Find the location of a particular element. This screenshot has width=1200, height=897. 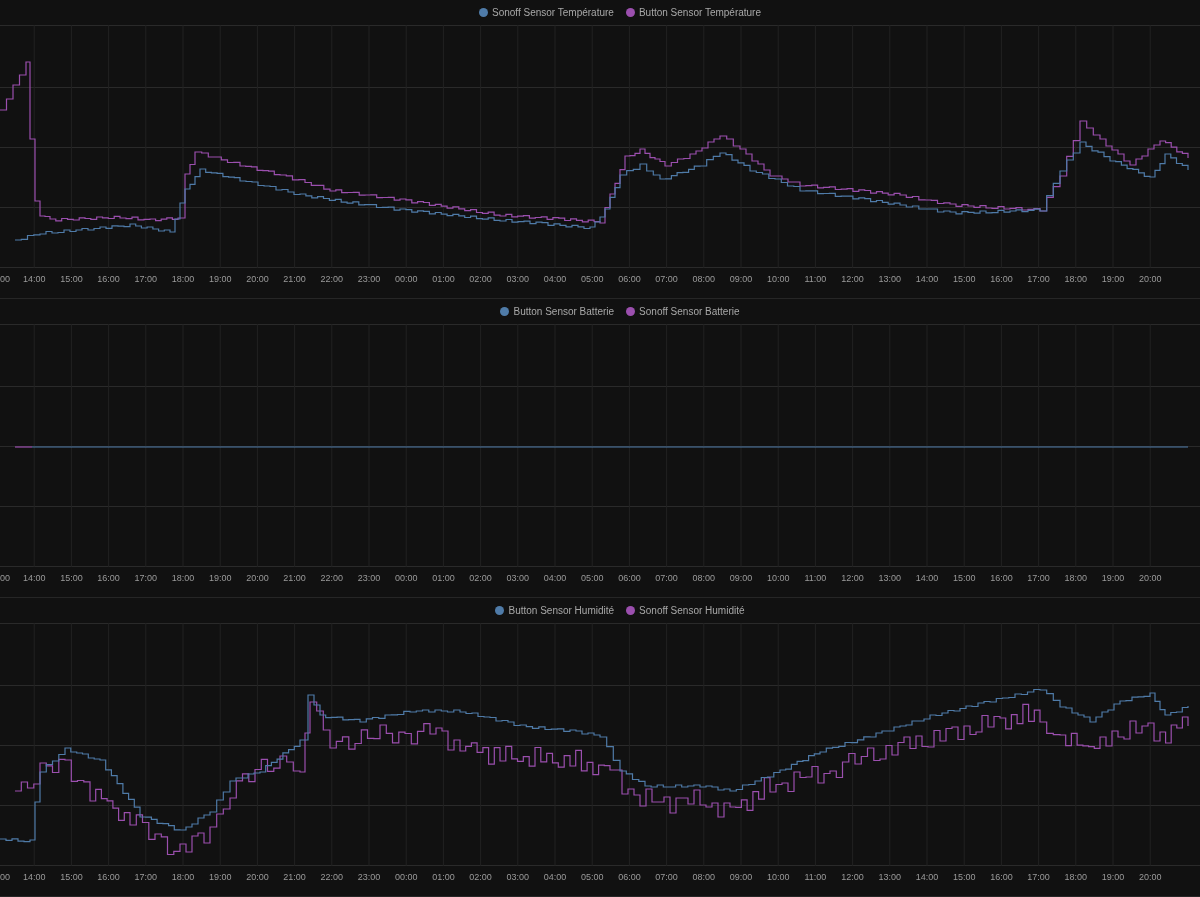

legend-item: Button Sensor Humidité is located at coordinates (555, 610).